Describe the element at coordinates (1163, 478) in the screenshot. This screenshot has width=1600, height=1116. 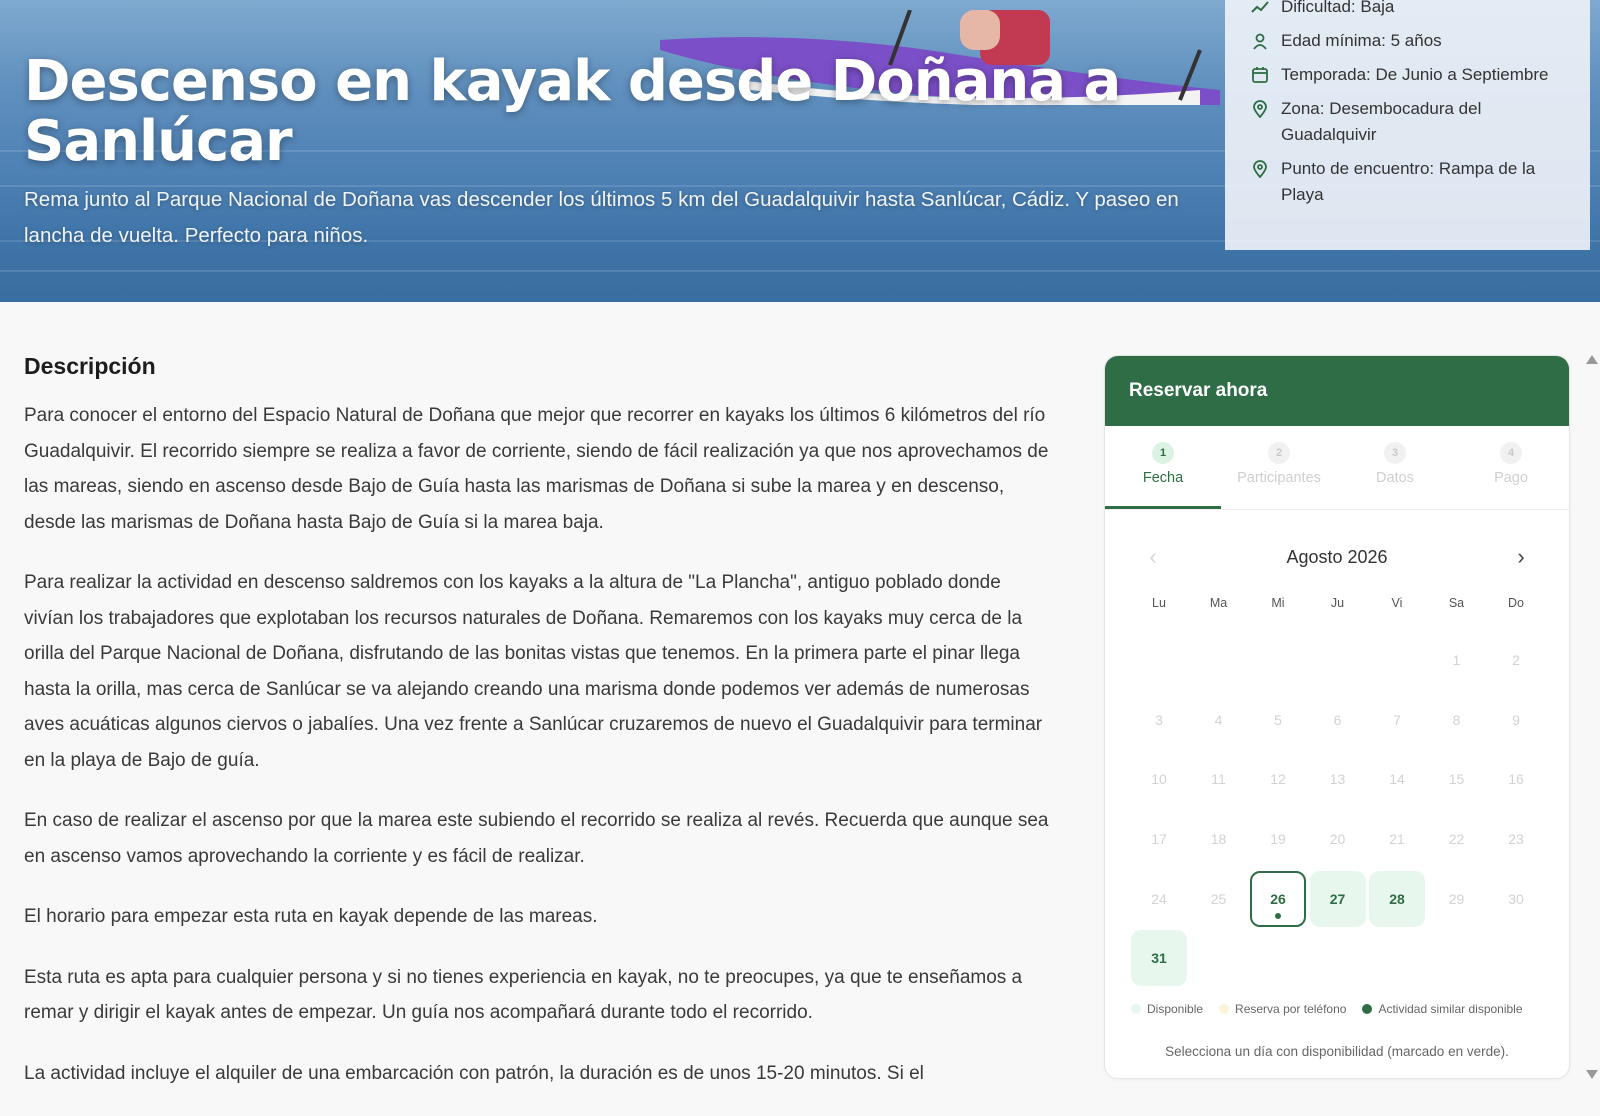
I see `step-label: Fecha` at that location.